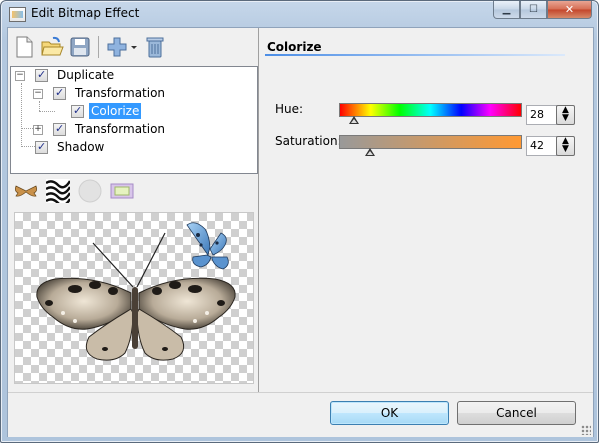 The height and width of the screenshot is (443, 599). Describe the element at coordinates (207, 246) in the screenshot. I see `small-butterfly` at that location.